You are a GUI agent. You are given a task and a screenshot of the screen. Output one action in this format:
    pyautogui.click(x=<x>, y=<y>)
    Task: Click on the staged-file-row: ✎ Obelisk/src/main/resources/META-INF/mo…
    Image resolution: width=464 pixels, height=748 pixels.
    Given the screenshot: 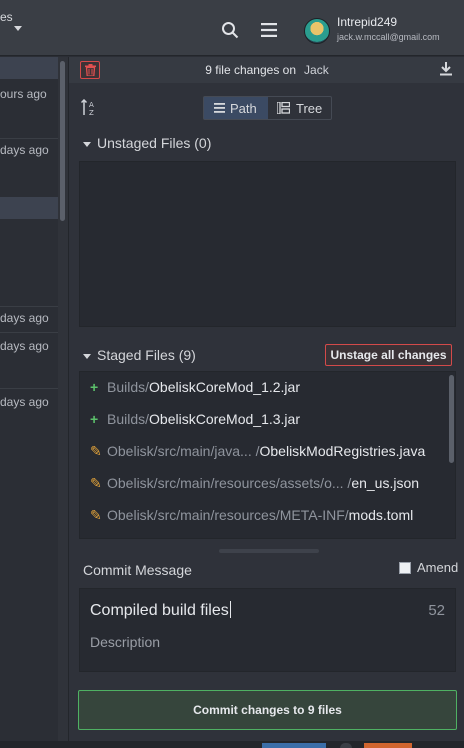 What is the action you would take?
    pyautogui.click(x=263, y=516)
    